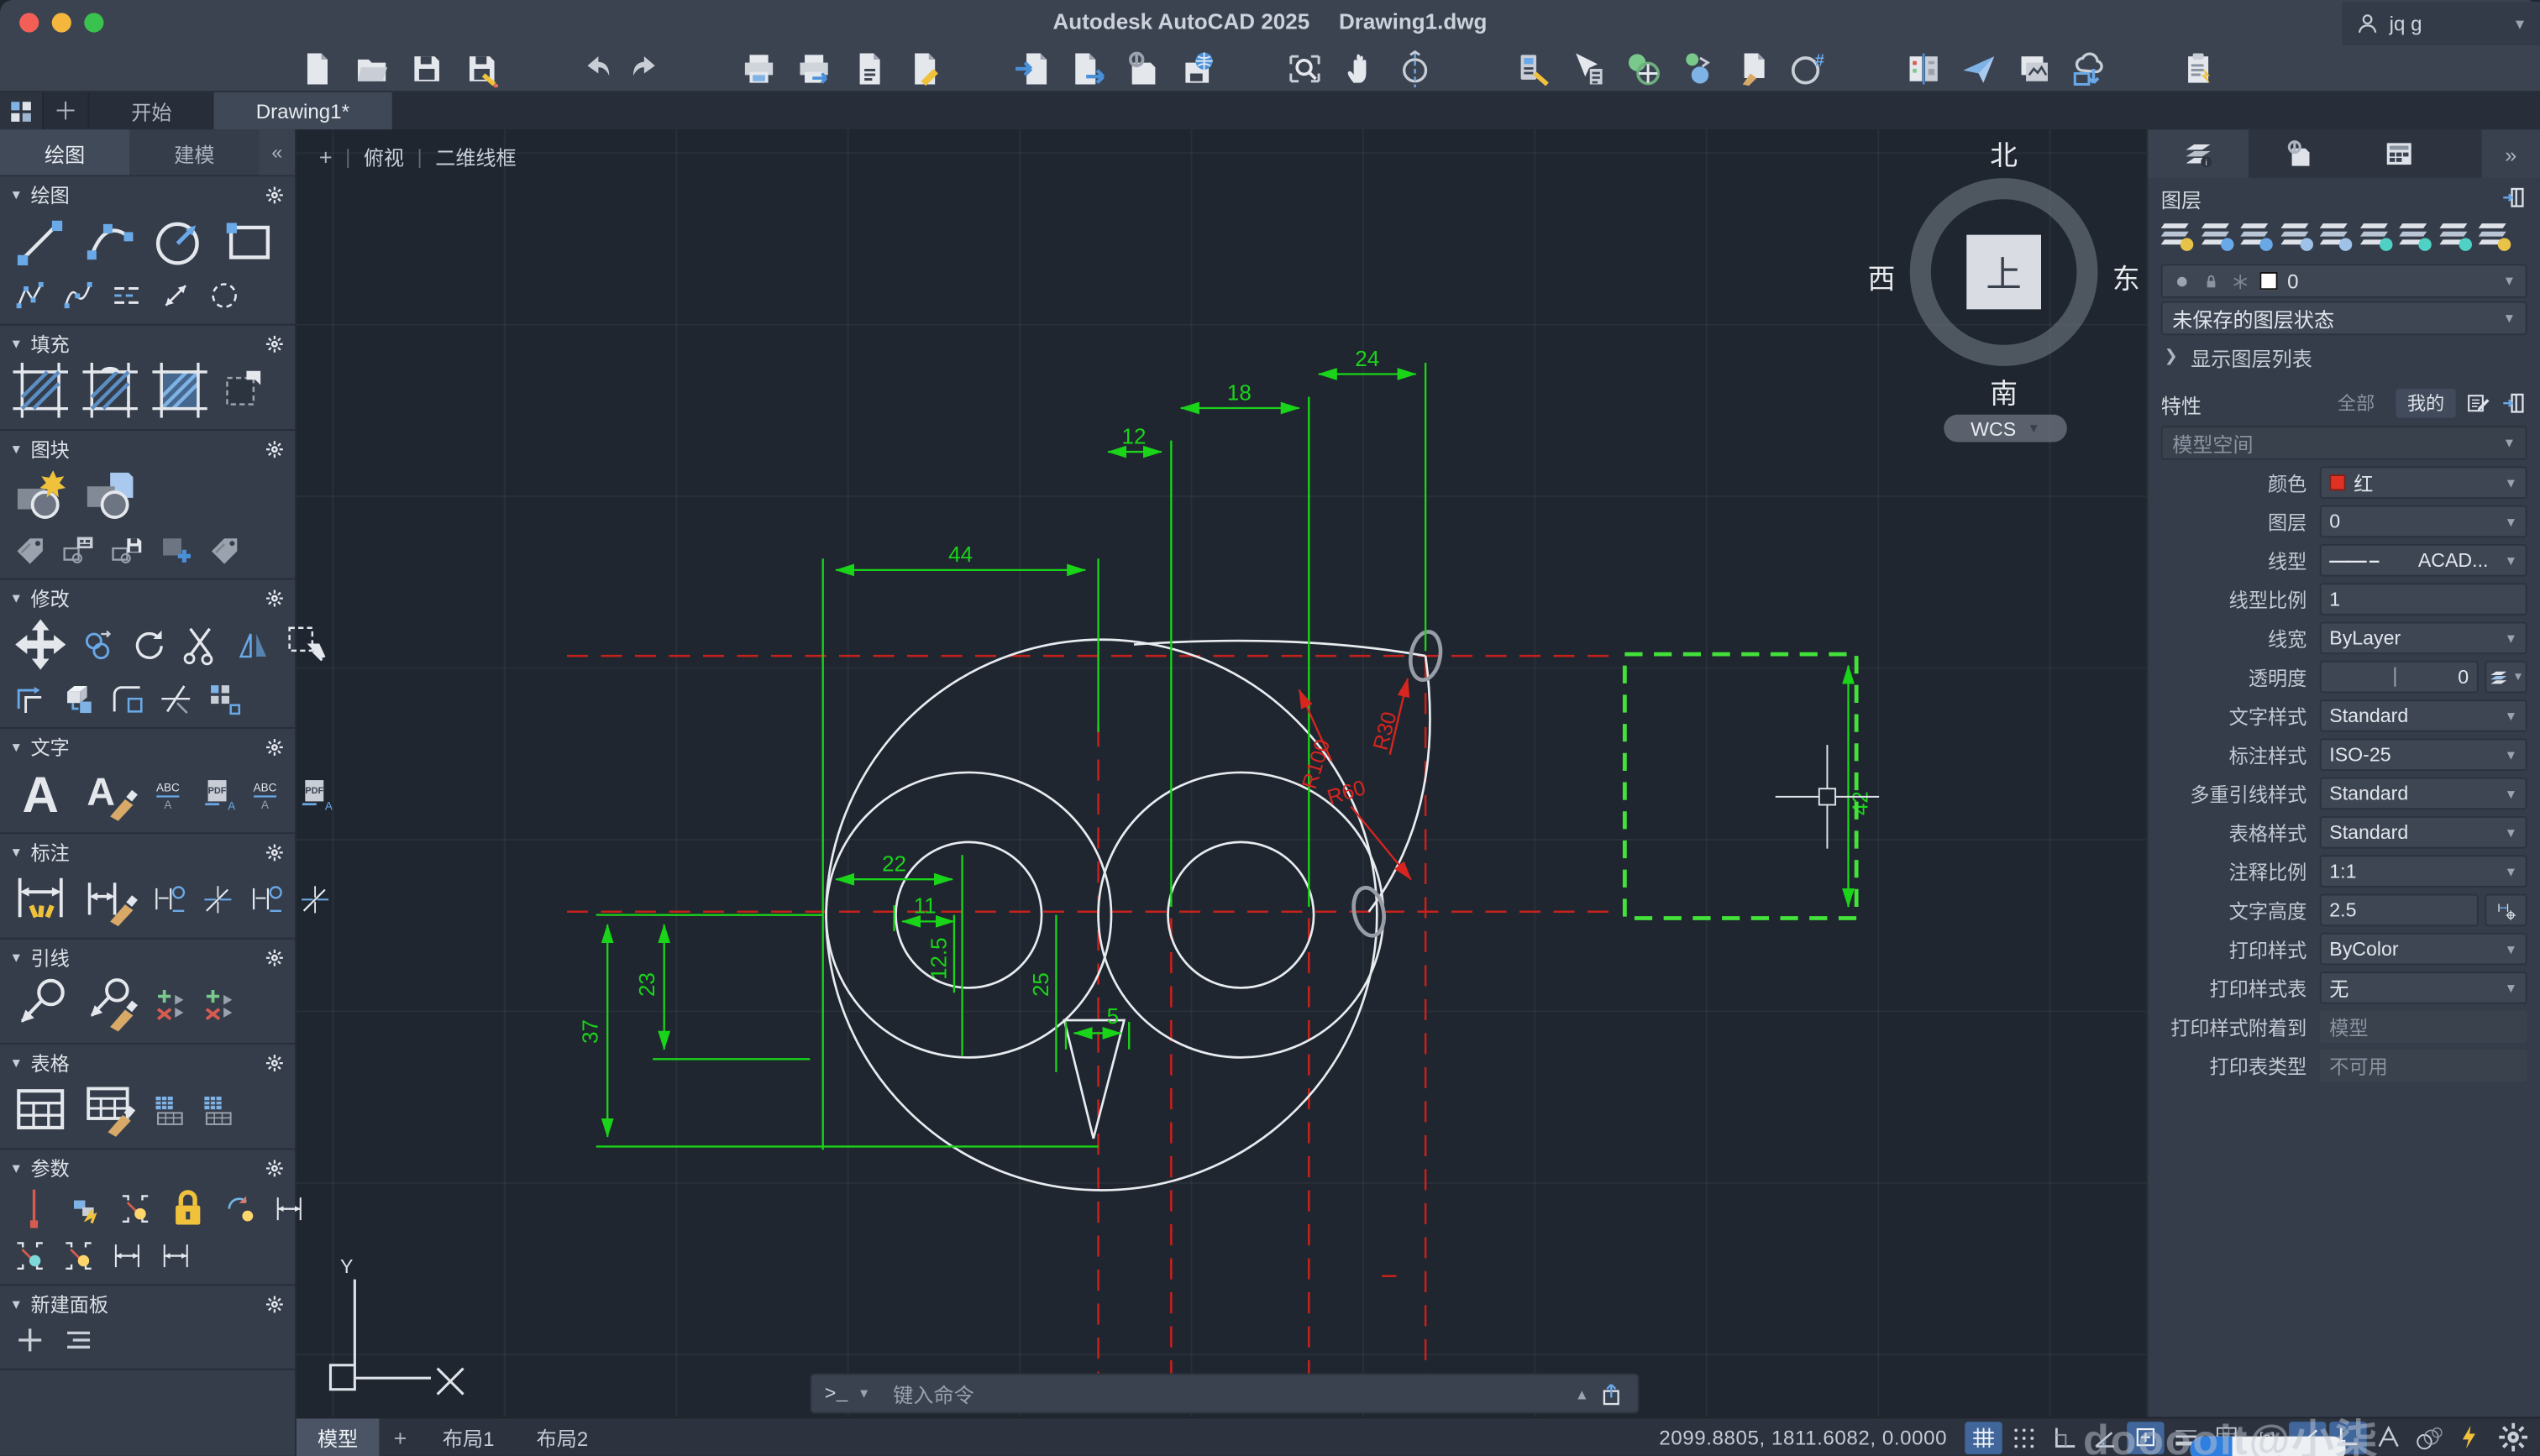 The image size is (2540, 1456). I want to click on tool-mirror, so click(253, 644).